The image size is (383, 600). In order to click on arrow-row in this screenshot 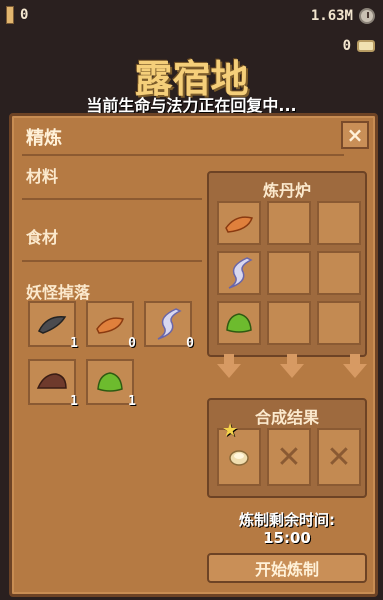, I will do `click(292, 366)`.